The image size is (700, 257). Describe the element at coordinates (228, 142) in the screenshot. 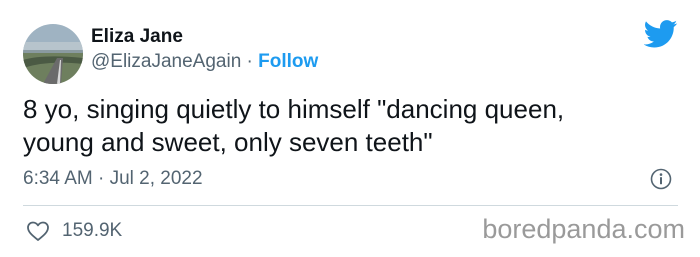

I see `tweet-line: young and sweet, only seven teeth"` at that location.